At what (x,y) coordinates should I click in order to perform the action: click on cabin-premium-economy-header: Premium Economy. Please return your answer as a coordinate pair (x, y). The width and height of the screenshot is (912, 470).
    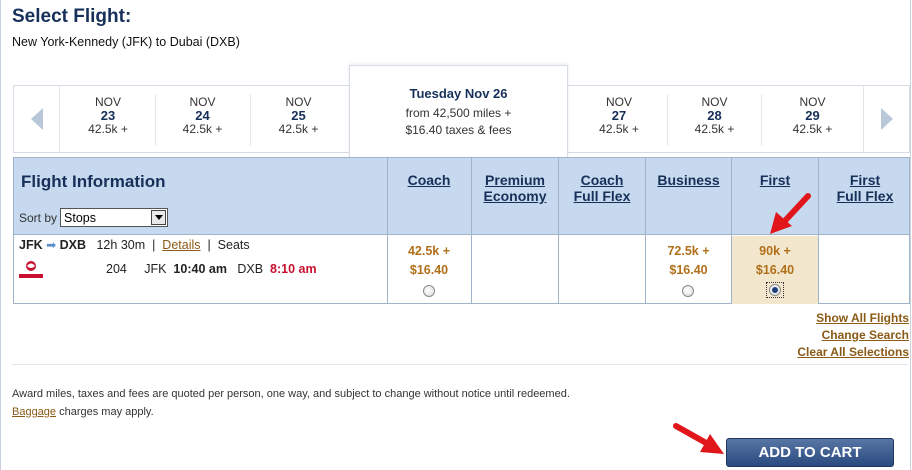
    Looking at the image, I should click on (515, 188).